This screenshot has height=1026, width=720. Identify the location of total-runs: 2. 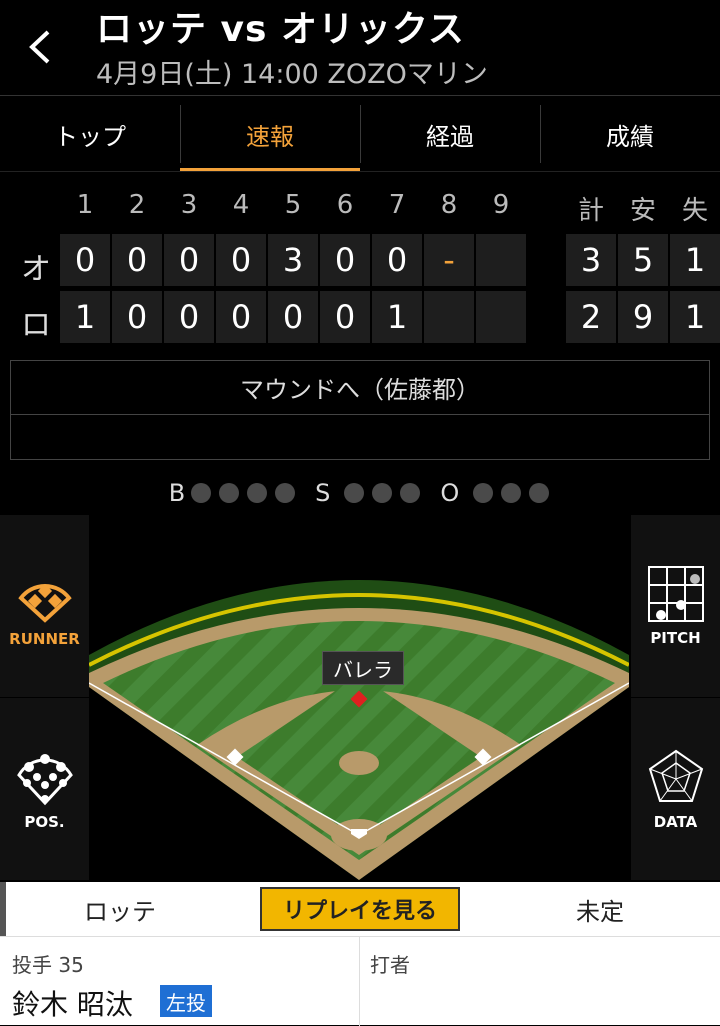
(591, 317).